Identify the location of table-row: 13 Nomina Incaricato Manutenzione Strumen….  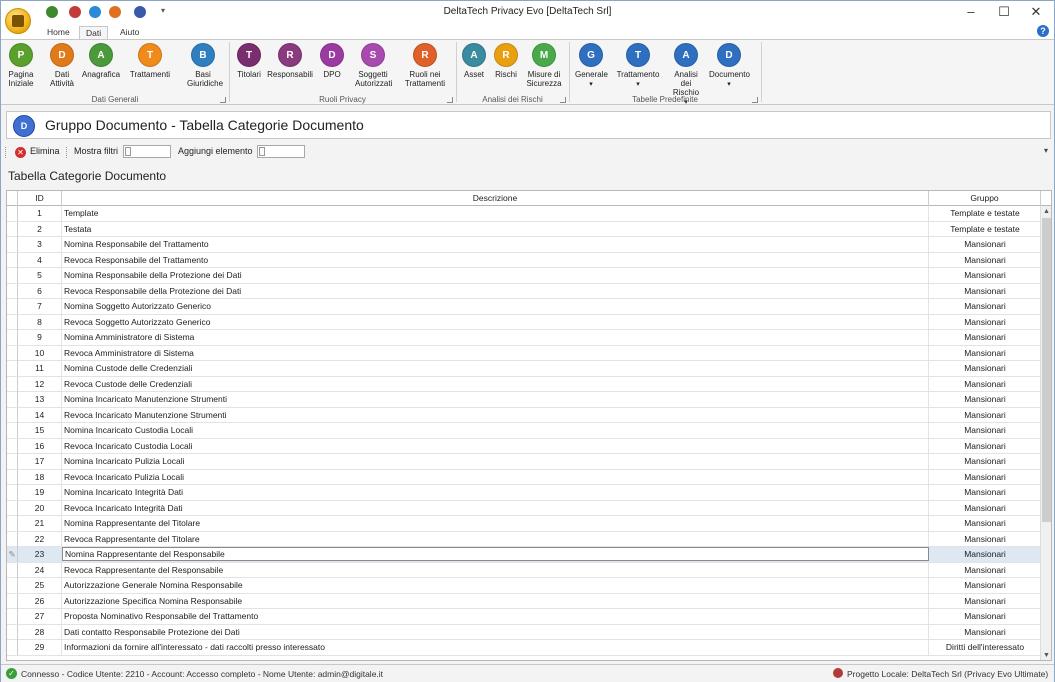
(524, 400).